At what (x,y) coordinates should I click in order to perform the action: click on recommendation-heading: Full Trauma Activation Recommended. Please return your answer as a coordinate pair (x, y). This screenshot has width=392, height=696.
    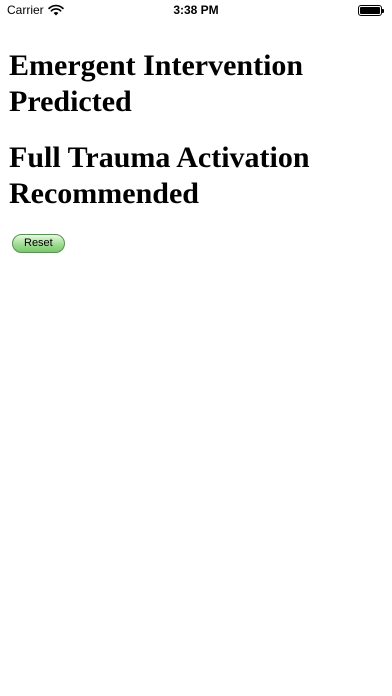
    Looking at the image, I should click on (159, 175).